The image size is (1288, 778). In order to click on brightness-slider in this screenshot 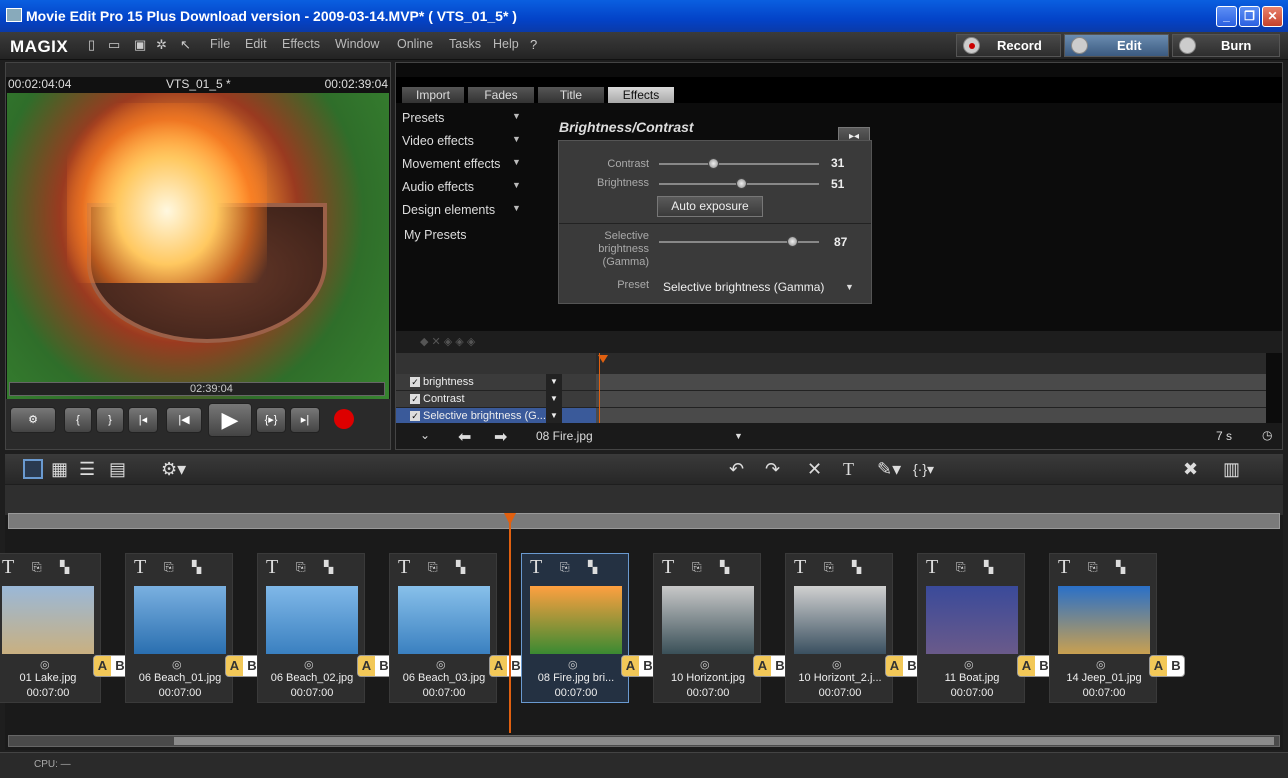, I will do `click(739, 183)`.